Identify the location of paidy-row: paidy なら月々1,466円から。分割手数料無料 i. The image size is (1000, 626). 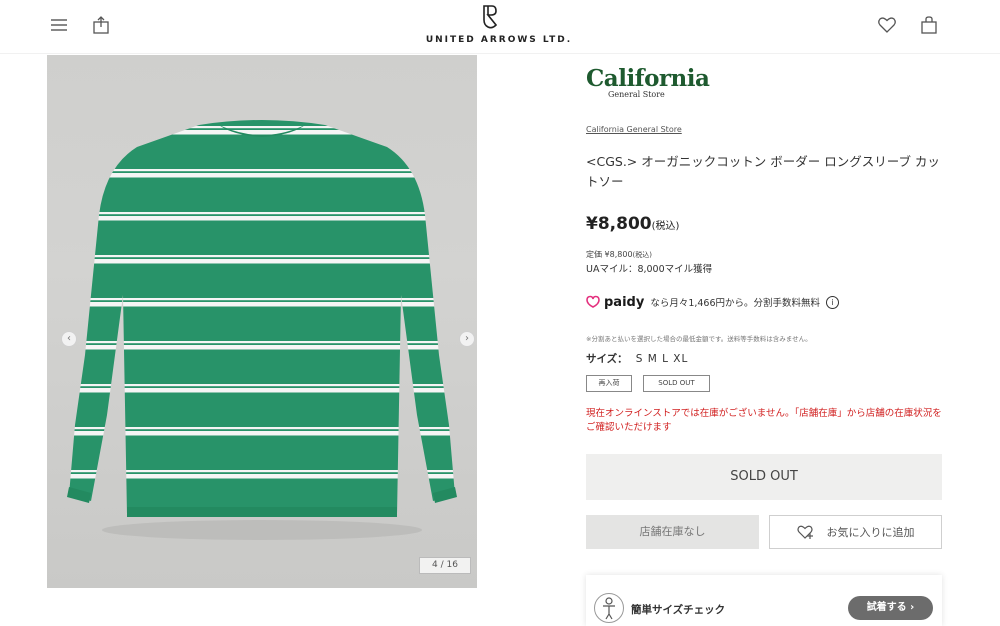
(713, 302).